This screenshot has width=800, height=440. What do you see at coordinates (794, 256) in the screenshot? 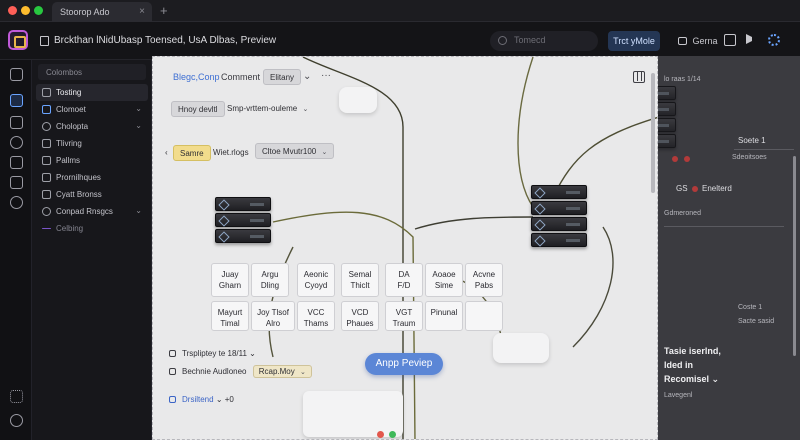
I see `panel-scrollbar` at bounding box center [794, 256].